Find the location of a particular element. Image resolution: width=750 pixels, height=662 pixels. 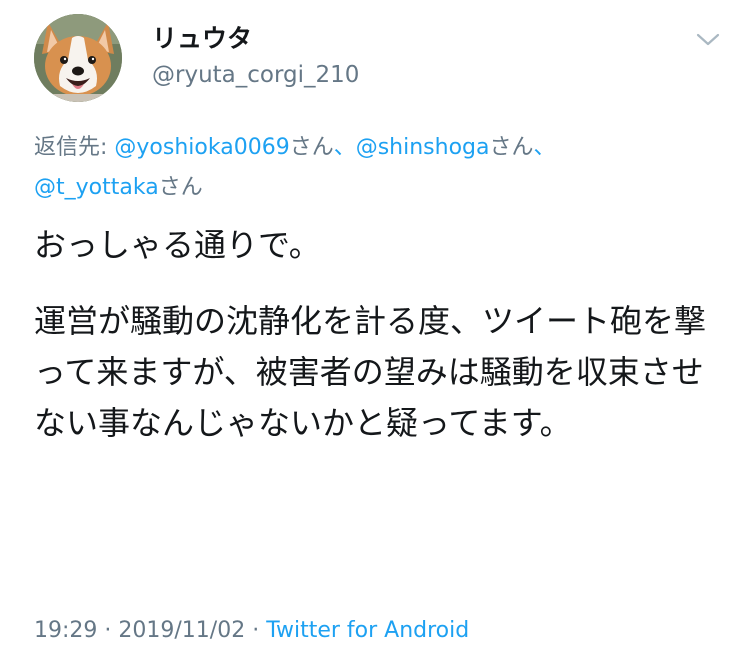

tweet-meta: 19:29 · 2019/11/02 · Twitter for Android is located at coordinates (251, 631).